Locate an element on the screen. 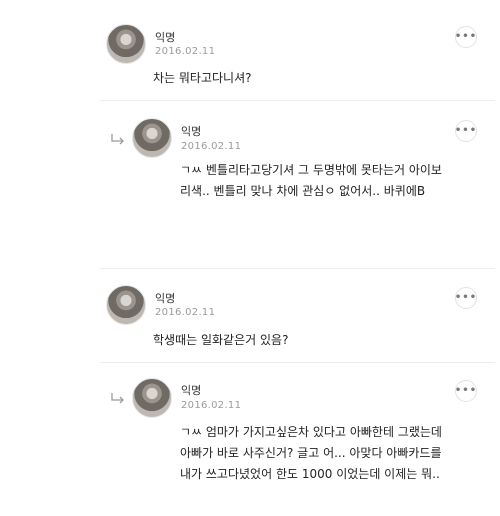 This screenshot has height=516, width=500. comment-text: 학생때는 일화같은거 있음? is located at coordinates (221, 340).